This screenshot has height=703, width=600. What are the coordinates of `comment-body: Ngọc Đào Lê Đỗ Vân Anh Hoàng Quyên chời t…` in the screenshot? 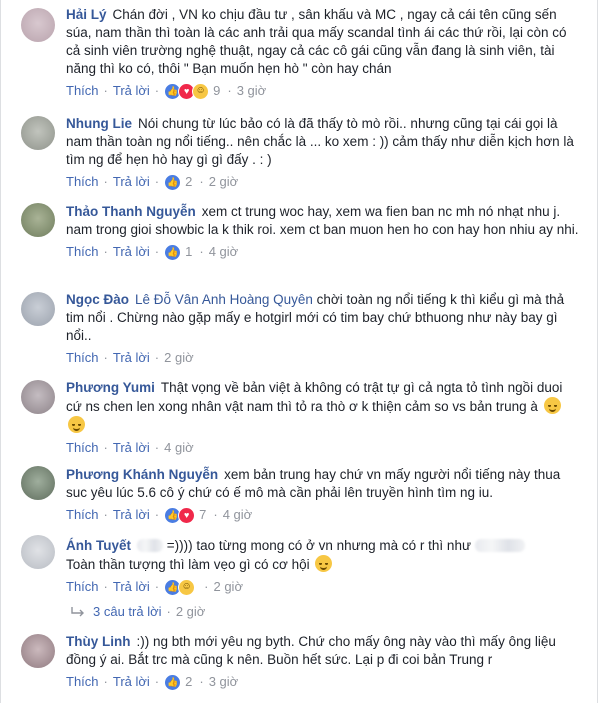 It's located at (315, 329).